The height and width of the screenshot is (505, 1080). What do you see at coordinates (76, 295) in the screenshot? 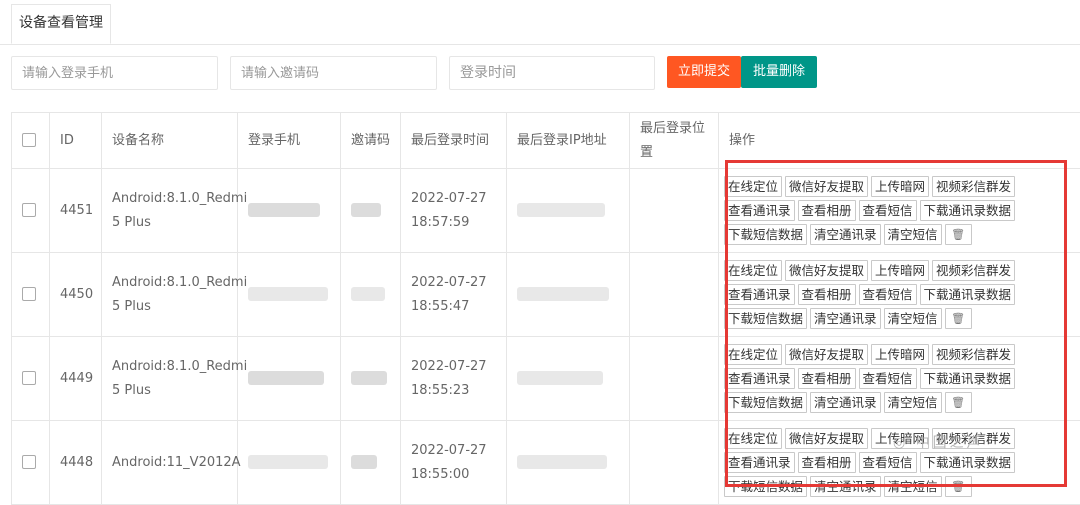
I see `cell-id: 4450` at bounding box center [76, 295].